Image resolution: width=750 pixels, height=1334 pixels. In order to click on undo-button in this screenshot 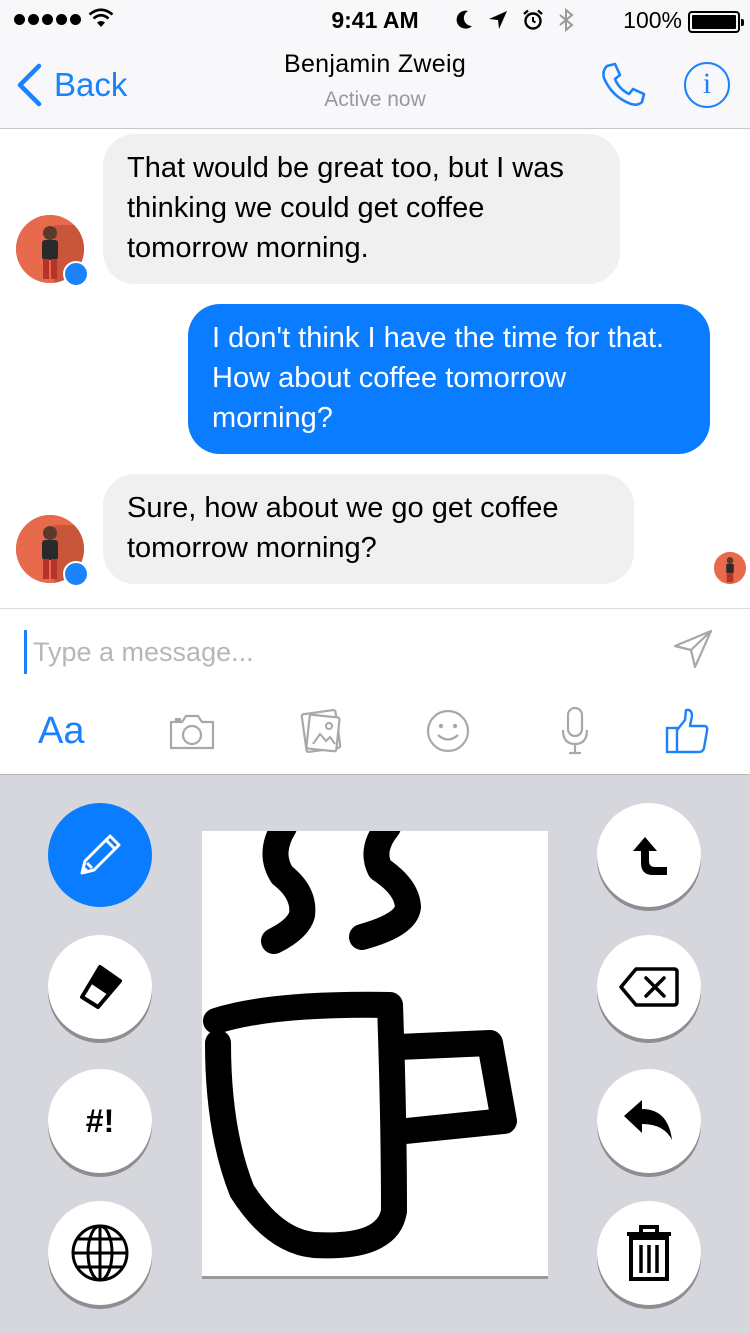, I will do `click(649, 1121)`.